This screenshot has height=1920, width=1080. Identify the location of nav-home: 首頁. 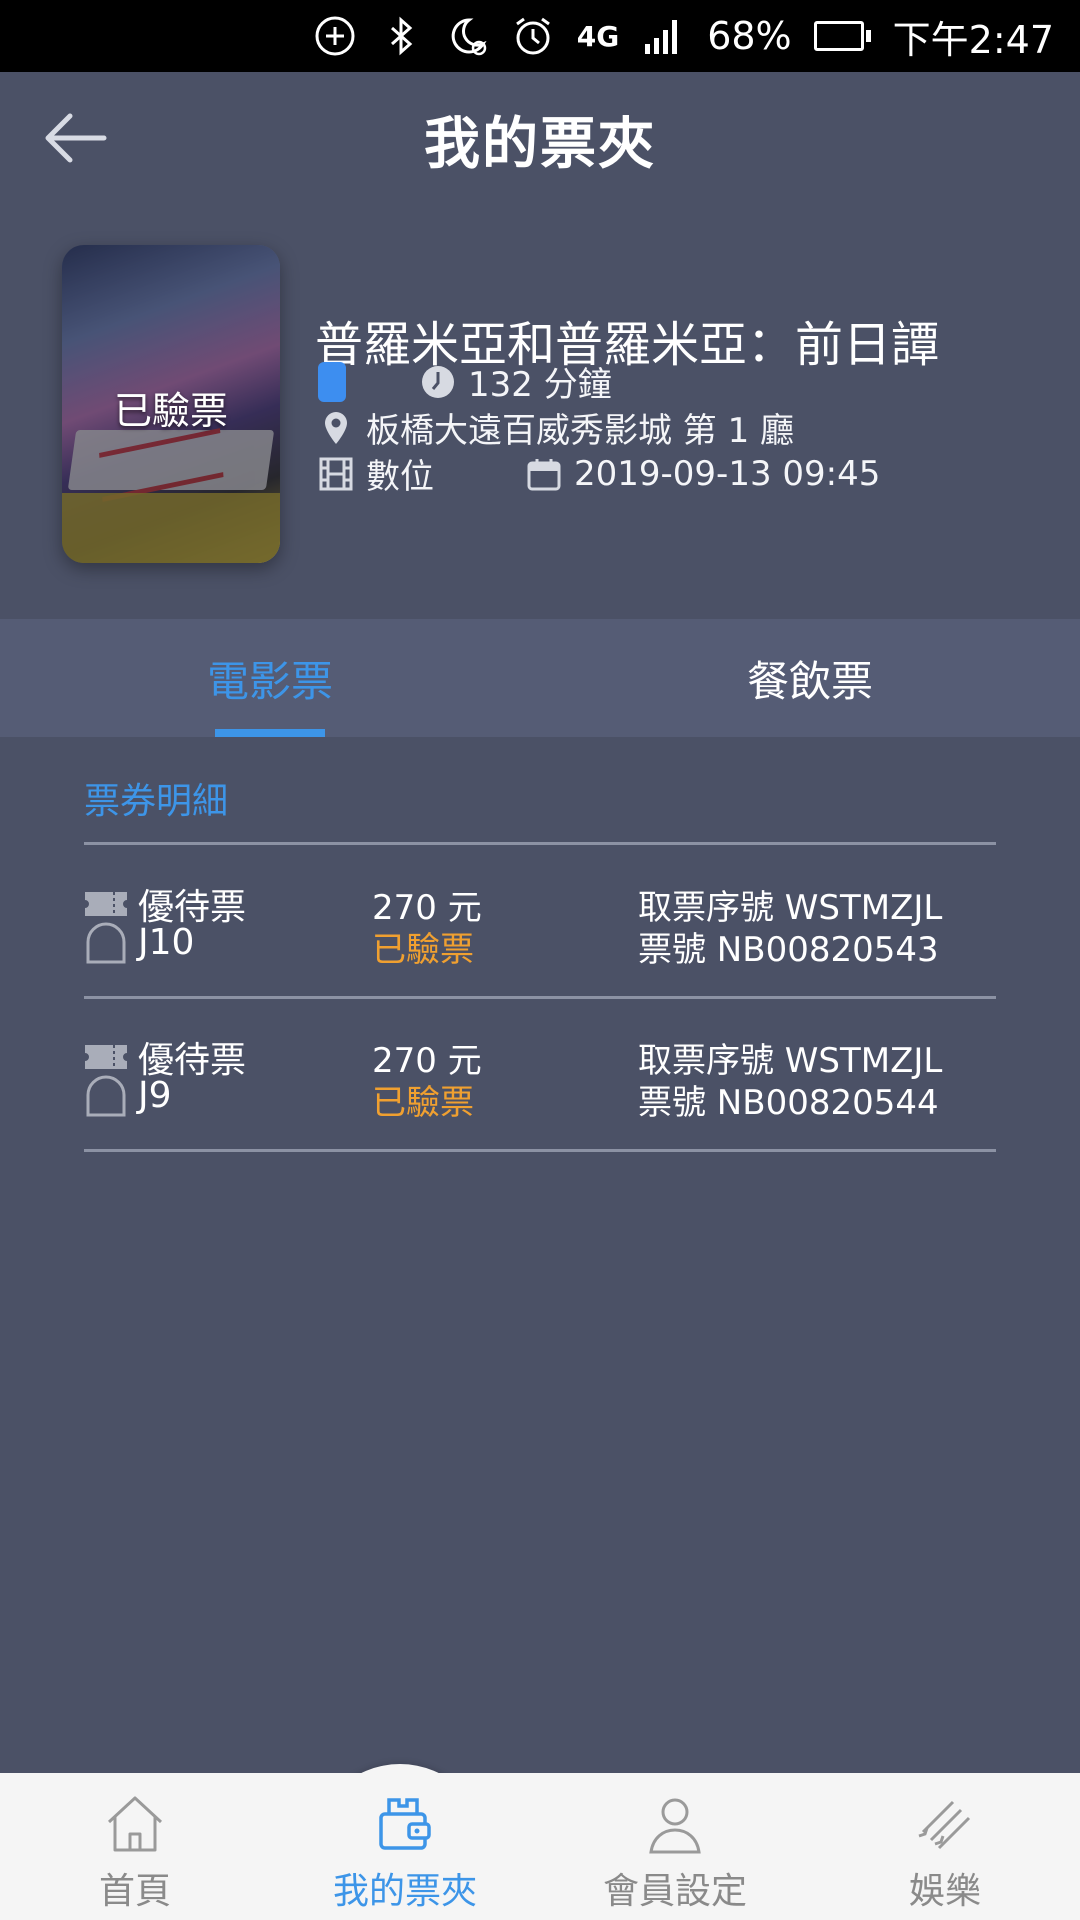
(135, 1846).